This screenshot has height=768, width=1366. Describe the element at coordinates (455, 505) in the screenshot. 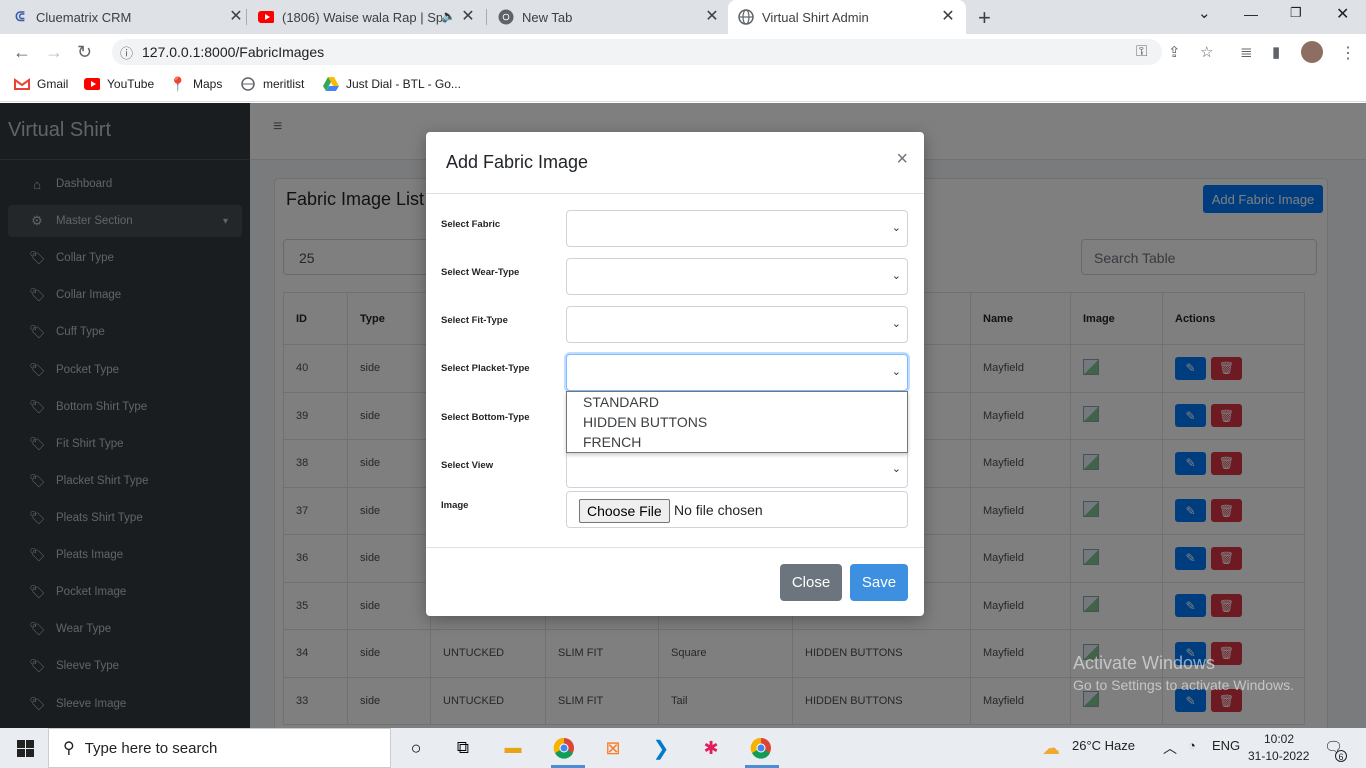

I see `field-label: Image` at that location.